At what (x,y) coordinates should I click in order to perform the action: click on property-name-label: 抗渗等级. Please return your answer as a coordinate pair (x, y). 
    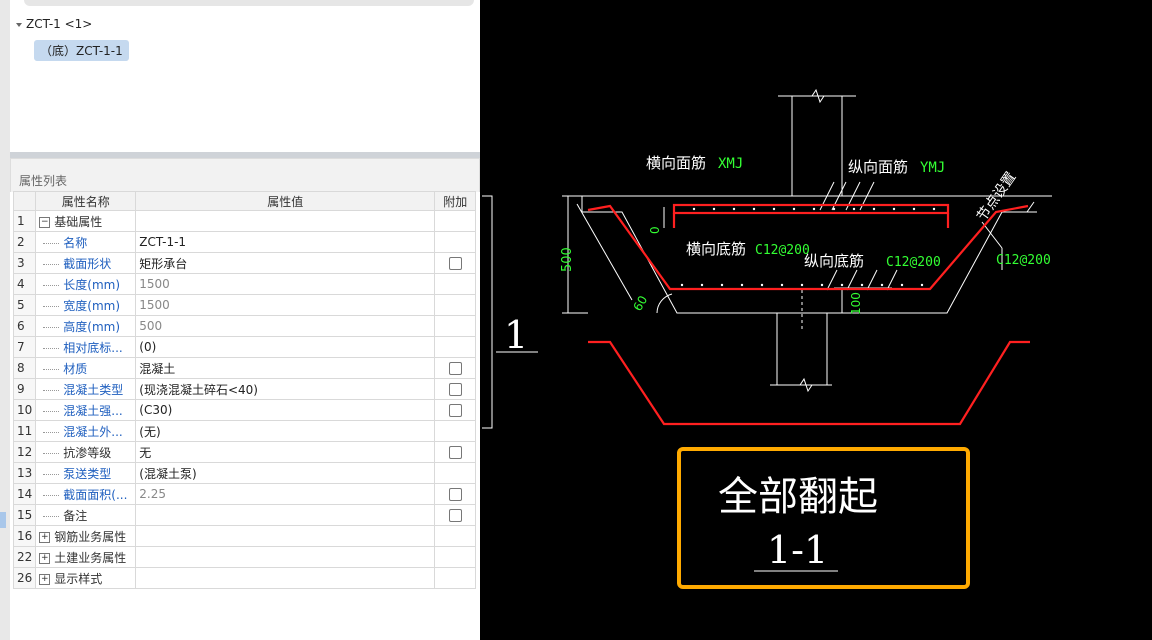
    Looking at the image, I should click on (87, 452).